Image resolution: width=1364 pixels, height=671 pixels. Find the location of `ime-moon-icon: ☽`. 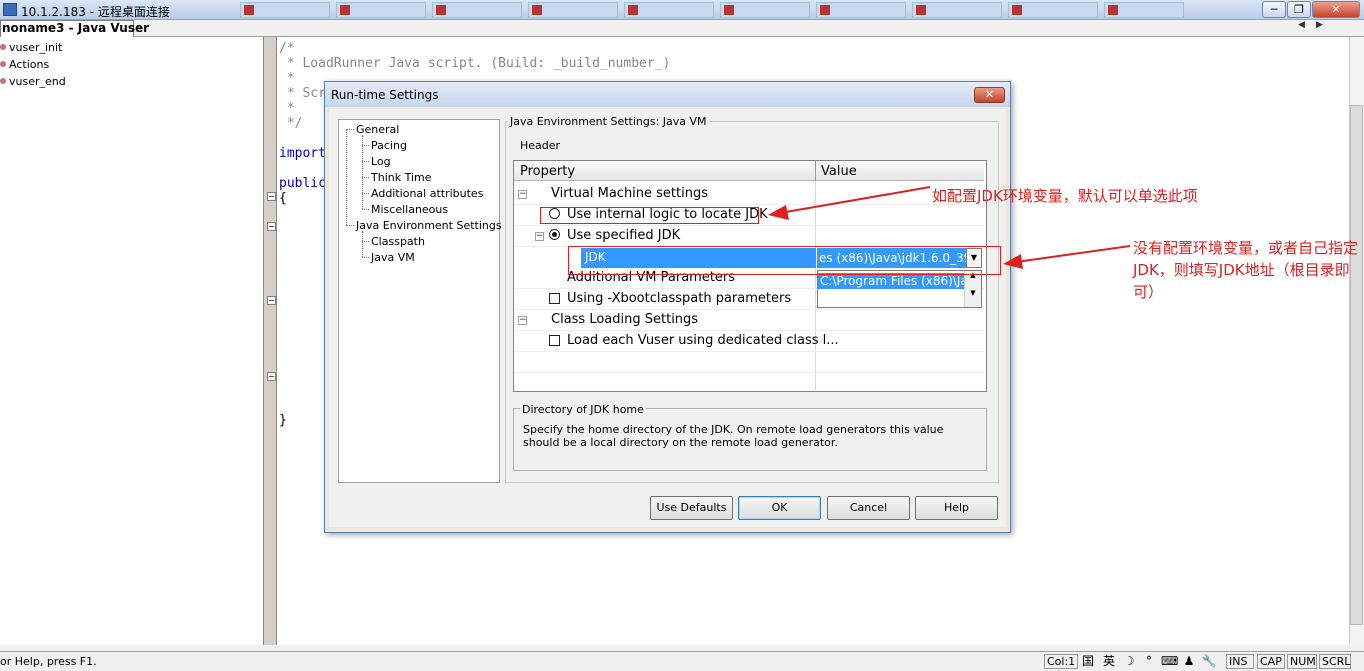

ime-moon-icon: ☽ is located at coordinates (1129, 661).